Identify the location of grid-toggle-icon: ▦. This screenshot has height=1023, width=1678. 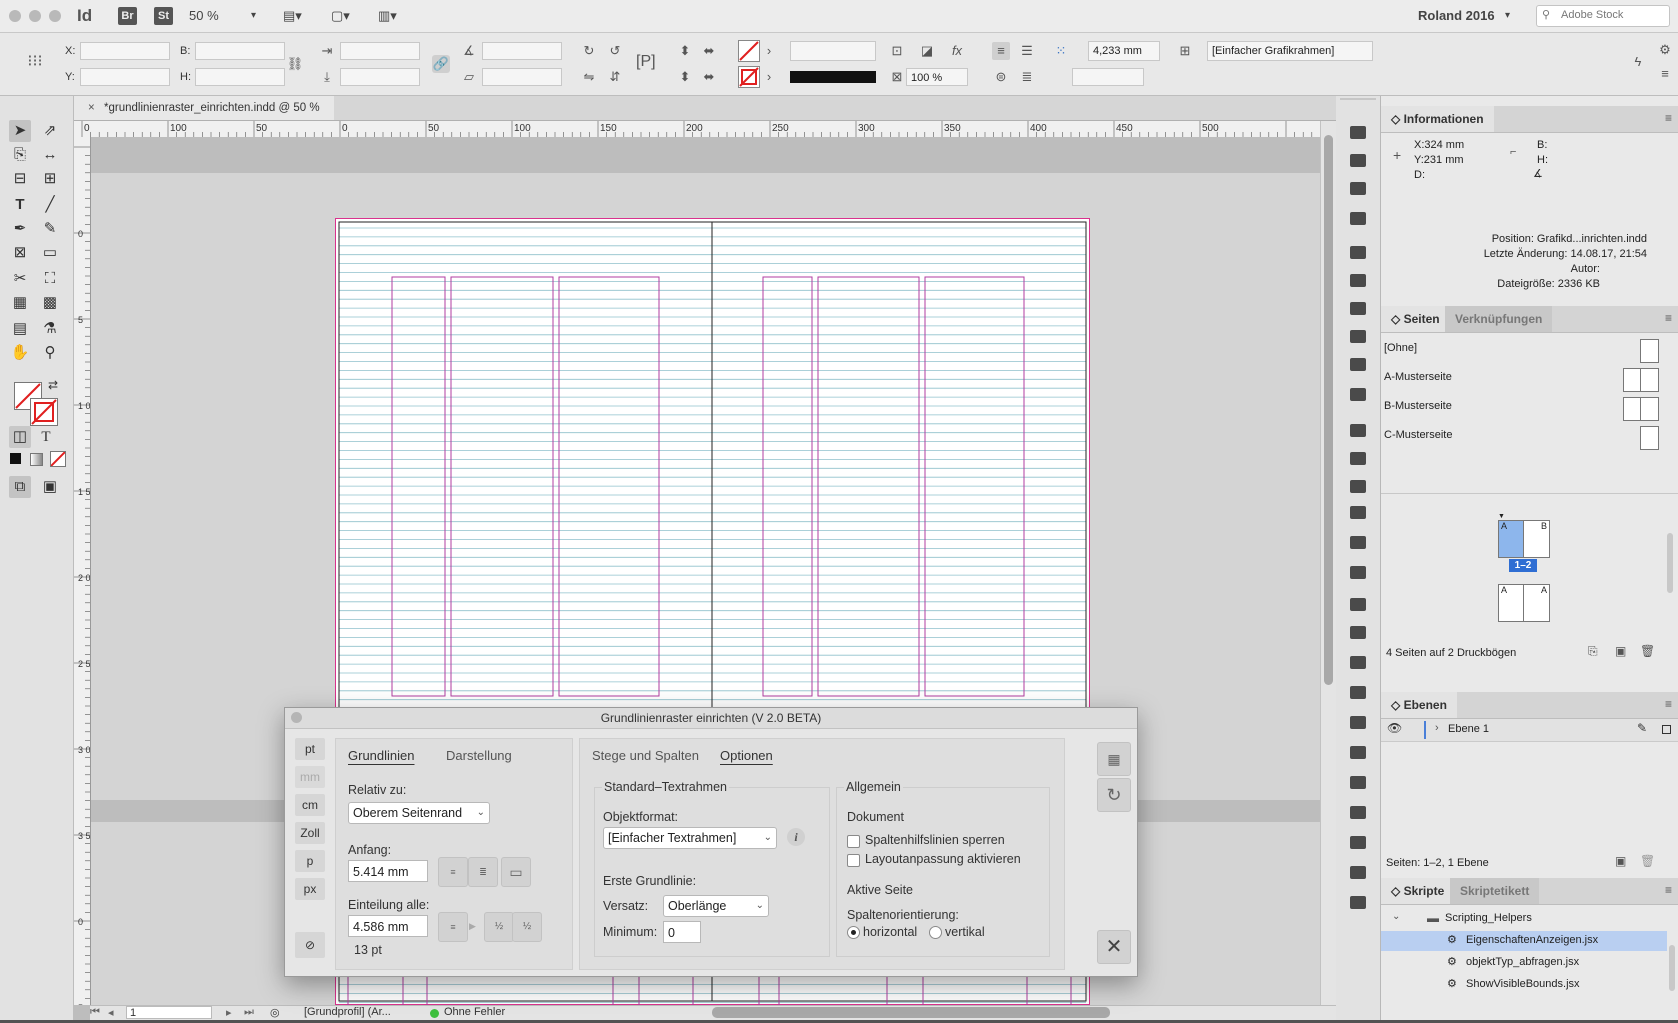
(1114, 759).